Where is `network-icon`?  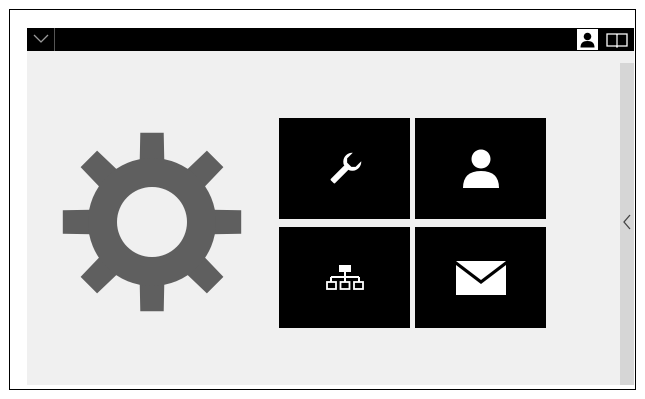
network-icon is located at coordinates (344, 277).